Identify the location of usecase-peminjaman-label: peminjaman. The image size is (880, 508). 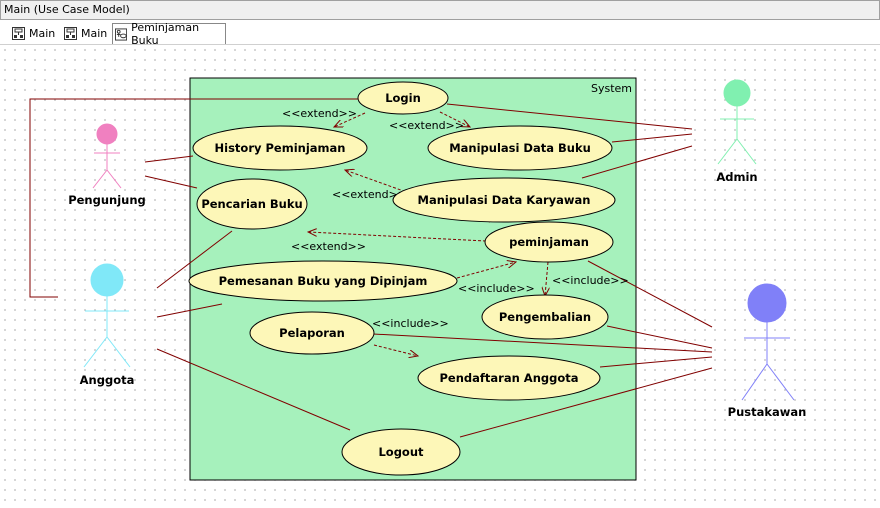
(549, 242).